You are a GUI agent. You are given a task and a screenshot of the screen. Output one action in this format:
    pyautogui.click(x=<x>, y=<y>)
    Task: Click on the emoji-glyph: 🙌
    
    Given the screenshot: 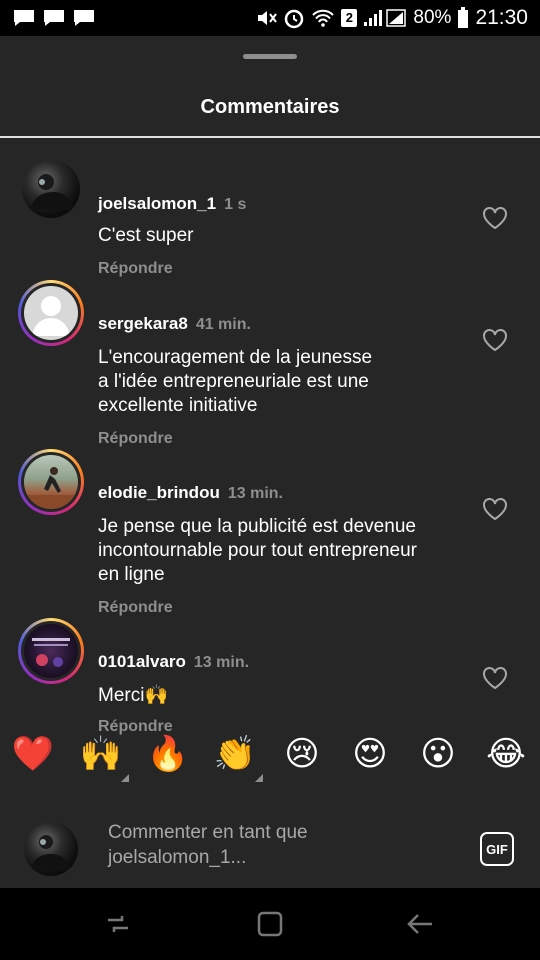 What is the action you would take?
    pyautogui.click(x=101, y=754)
    